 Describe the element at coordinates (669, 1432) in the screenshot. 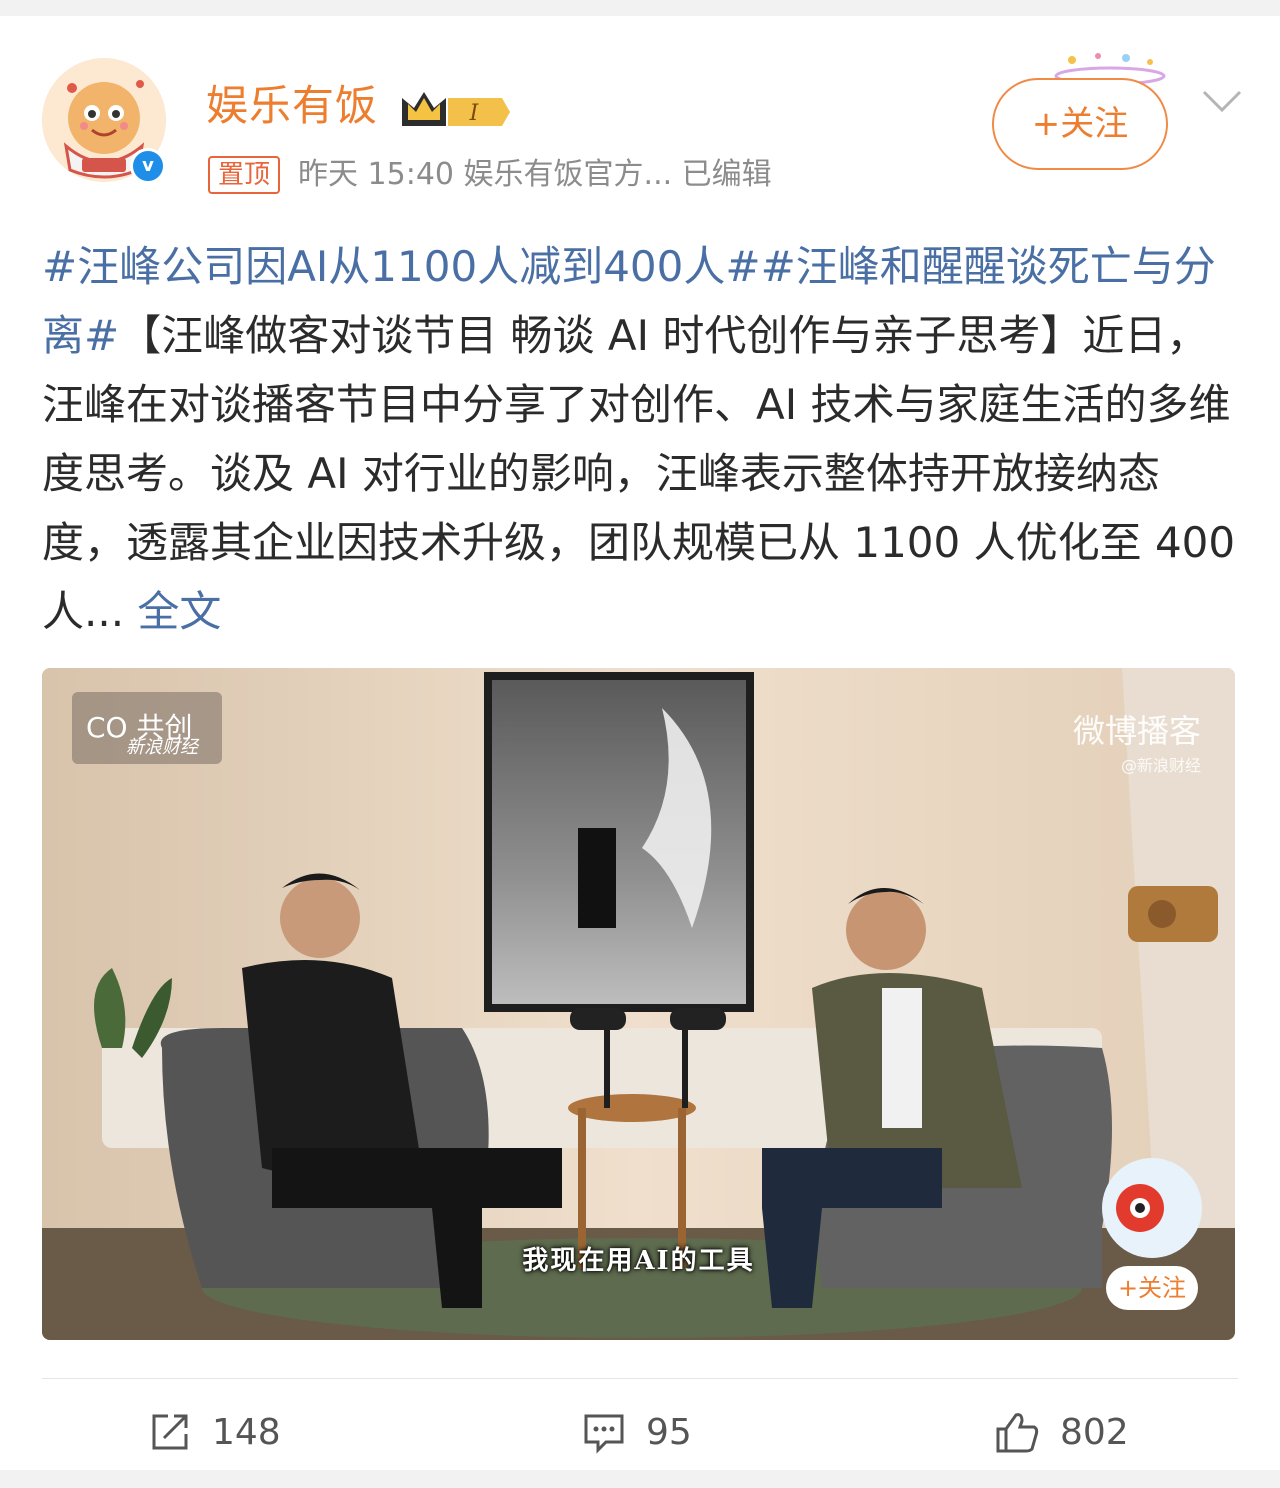

I see `comment-count: 95` at that location.